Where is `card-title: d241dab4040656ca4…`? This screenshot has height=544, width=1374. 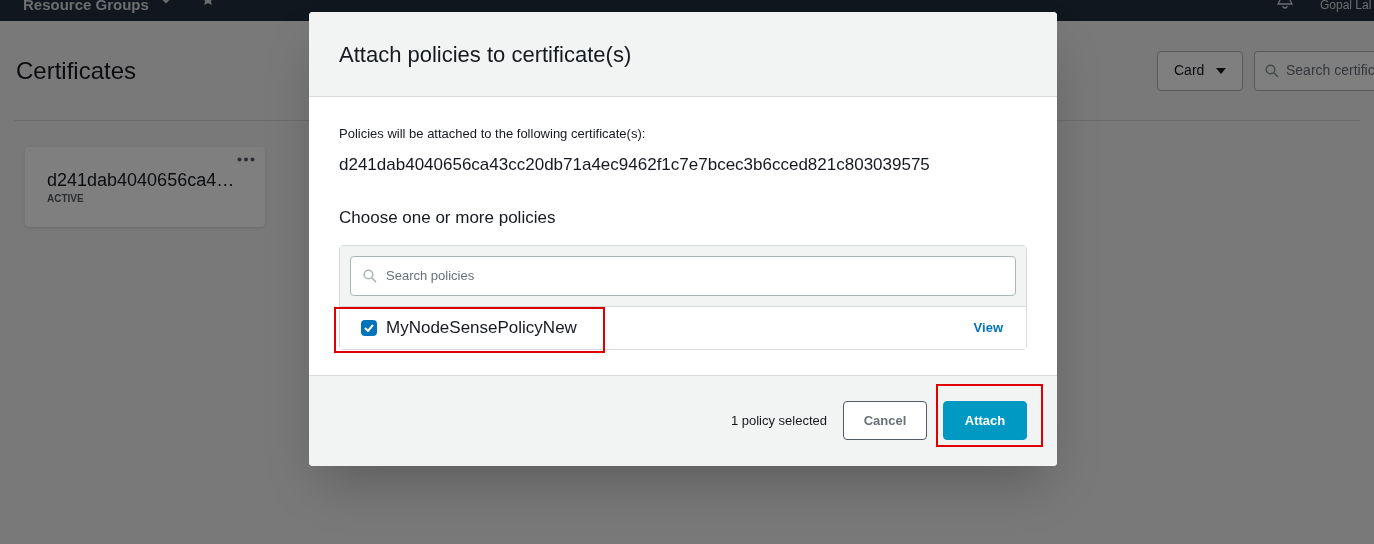
card-title: d241dab4040656ca4… is located at coordinates (141, 180).